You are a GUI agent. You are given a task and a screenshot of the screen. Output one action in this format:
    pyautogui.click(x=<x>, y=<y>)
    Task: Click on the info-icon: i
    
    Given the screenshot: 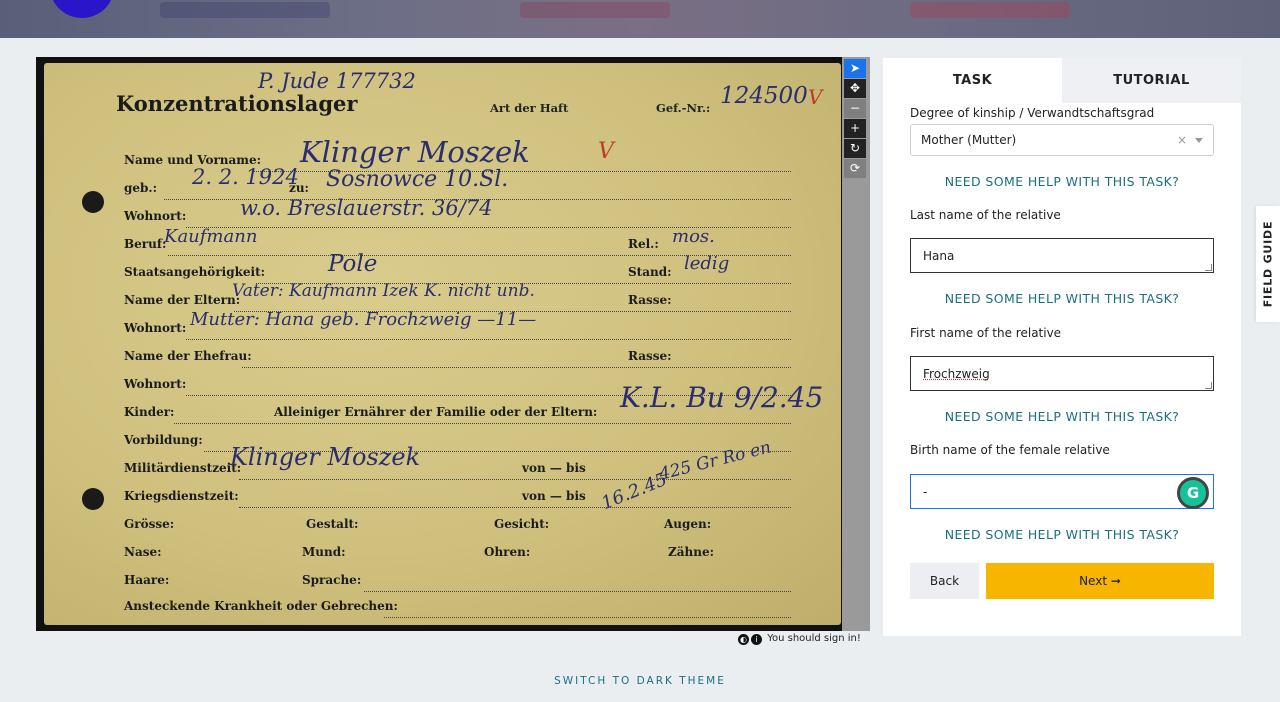 What is the action you would take?
    pyautogui.click(x=756, y=639)
    